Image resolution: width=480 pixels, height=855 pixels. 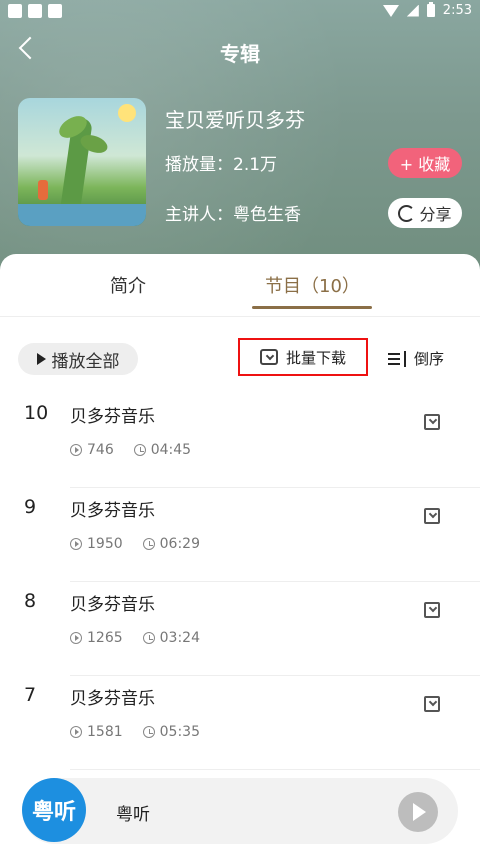 I want to click on mini-player, so click(x=240, y=811).